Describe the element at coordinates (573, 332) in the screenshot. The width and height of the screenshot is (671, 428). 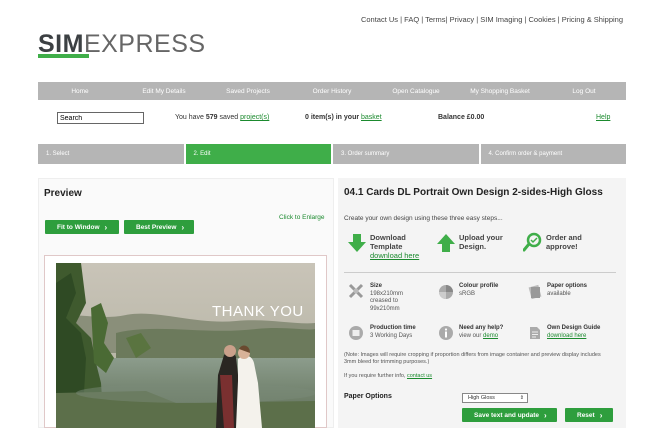
I see `feature-design-guide: Own Design Guide download here` at that location.